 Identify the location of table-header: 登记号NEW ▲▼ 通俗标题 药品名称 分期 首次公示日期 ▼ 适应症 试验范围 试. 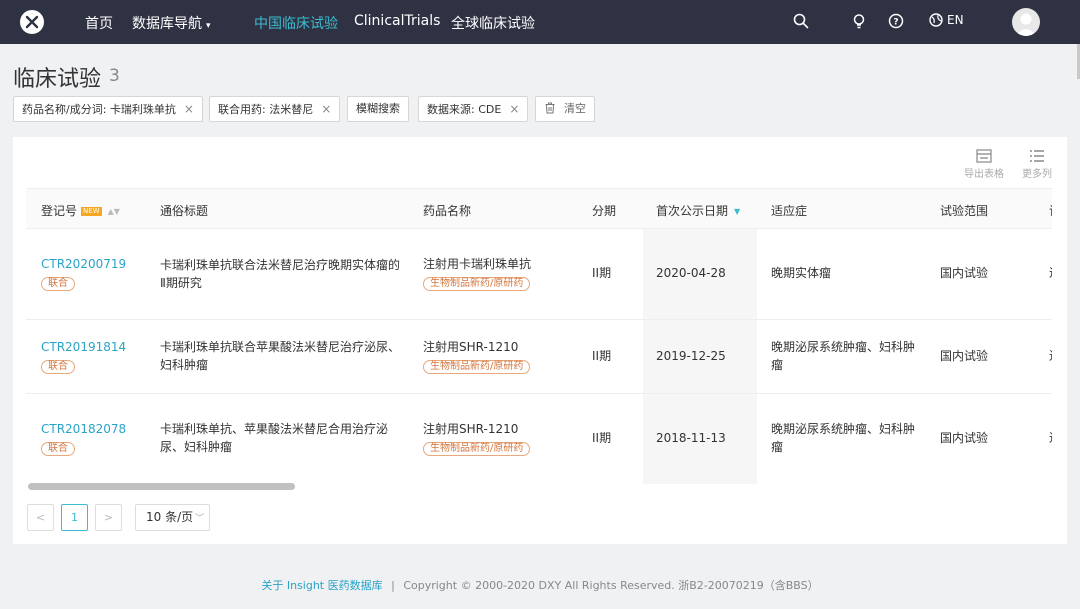
(539, 209).